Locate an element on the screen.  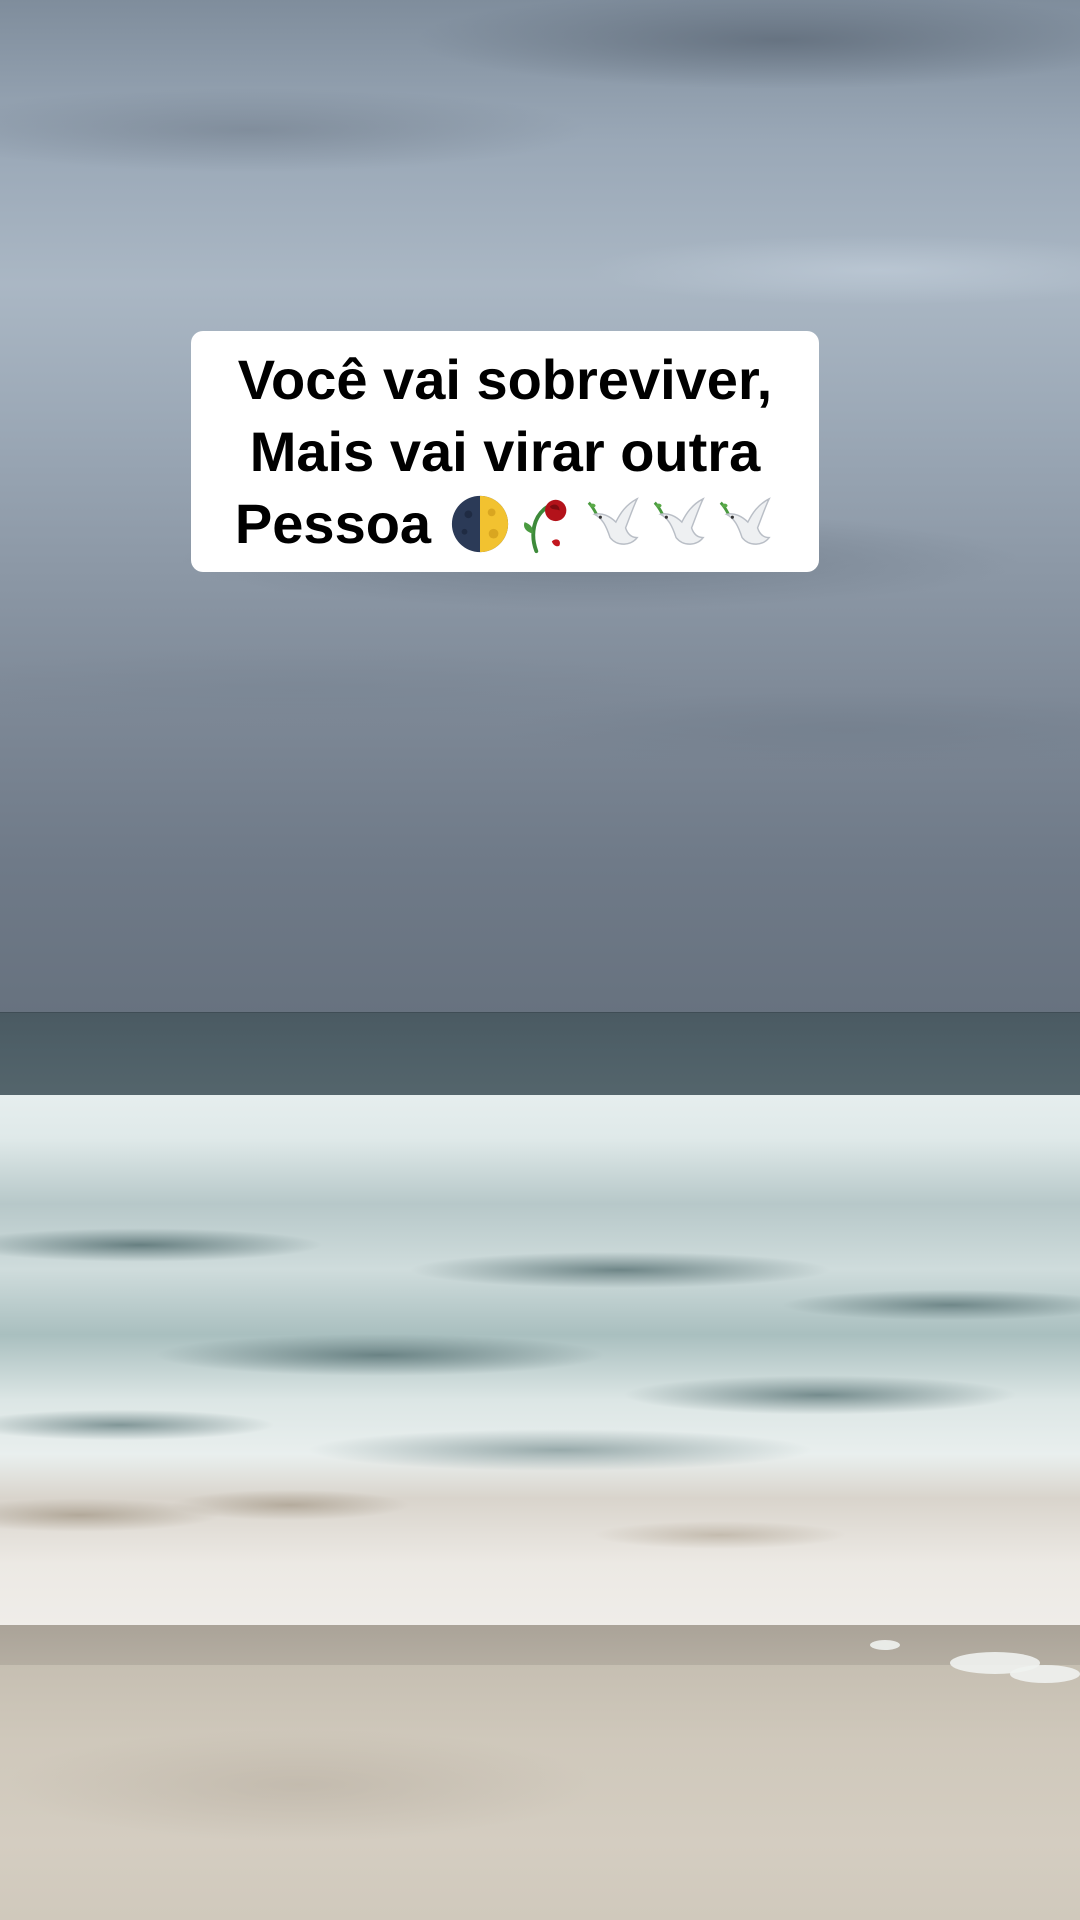
wet-sand is located at coordinates (540, 1647).